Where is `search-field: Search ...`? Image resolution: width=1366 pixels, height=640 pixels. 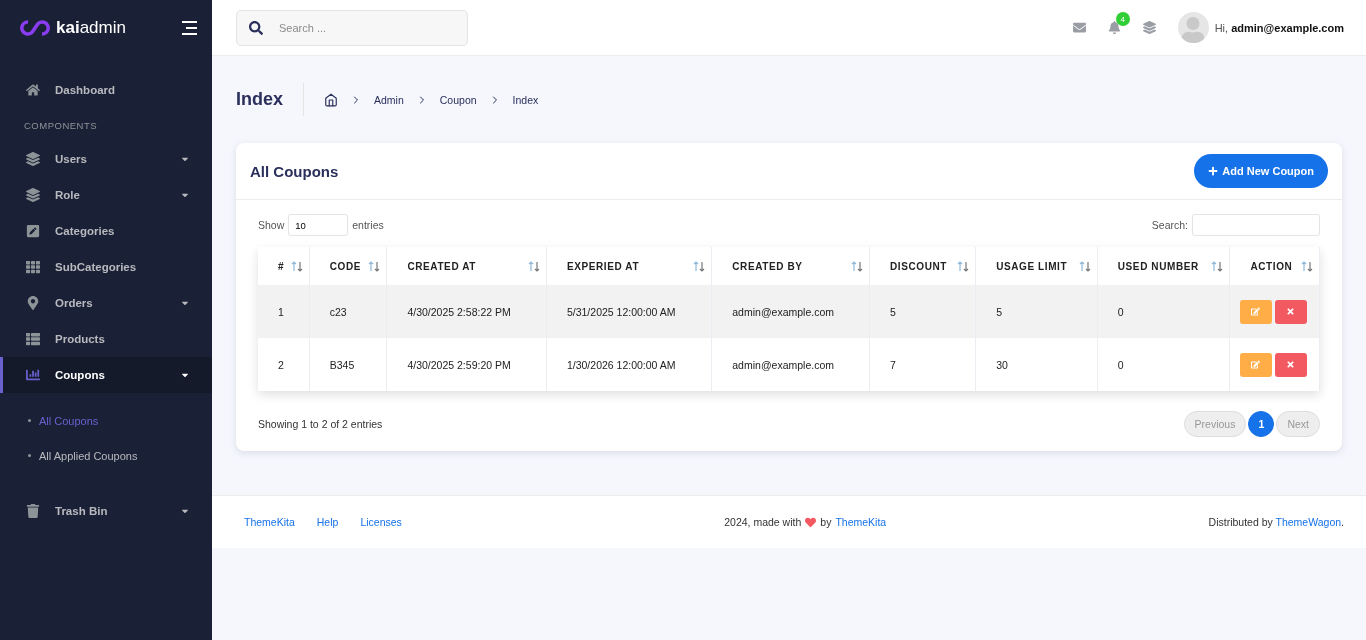
search-field: Search ... is located at coordinates (357, 27).